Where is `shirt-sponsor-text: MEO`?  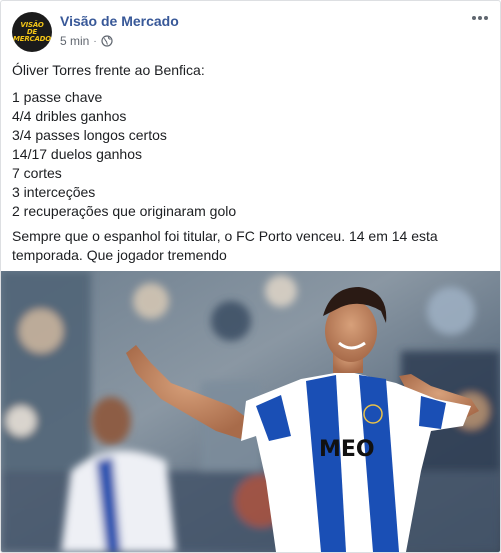 shirt-sponsor-text: MEO is located at coordinates (347, 449).